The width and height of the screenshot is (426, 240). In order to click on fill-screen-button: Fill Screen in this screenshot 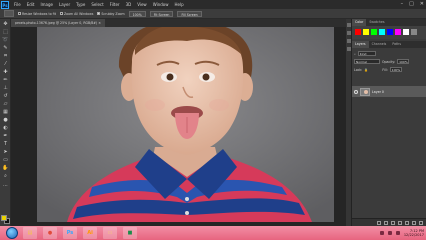, I will do `click(189, 13)`.